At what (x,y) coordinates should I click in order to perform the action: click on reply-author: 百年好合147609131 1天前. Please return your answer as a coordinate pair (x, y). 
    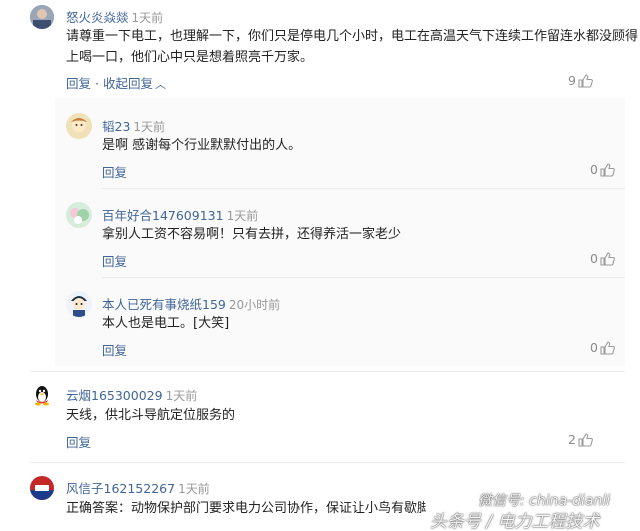
    Looking at the image, I should click on (180, 214).